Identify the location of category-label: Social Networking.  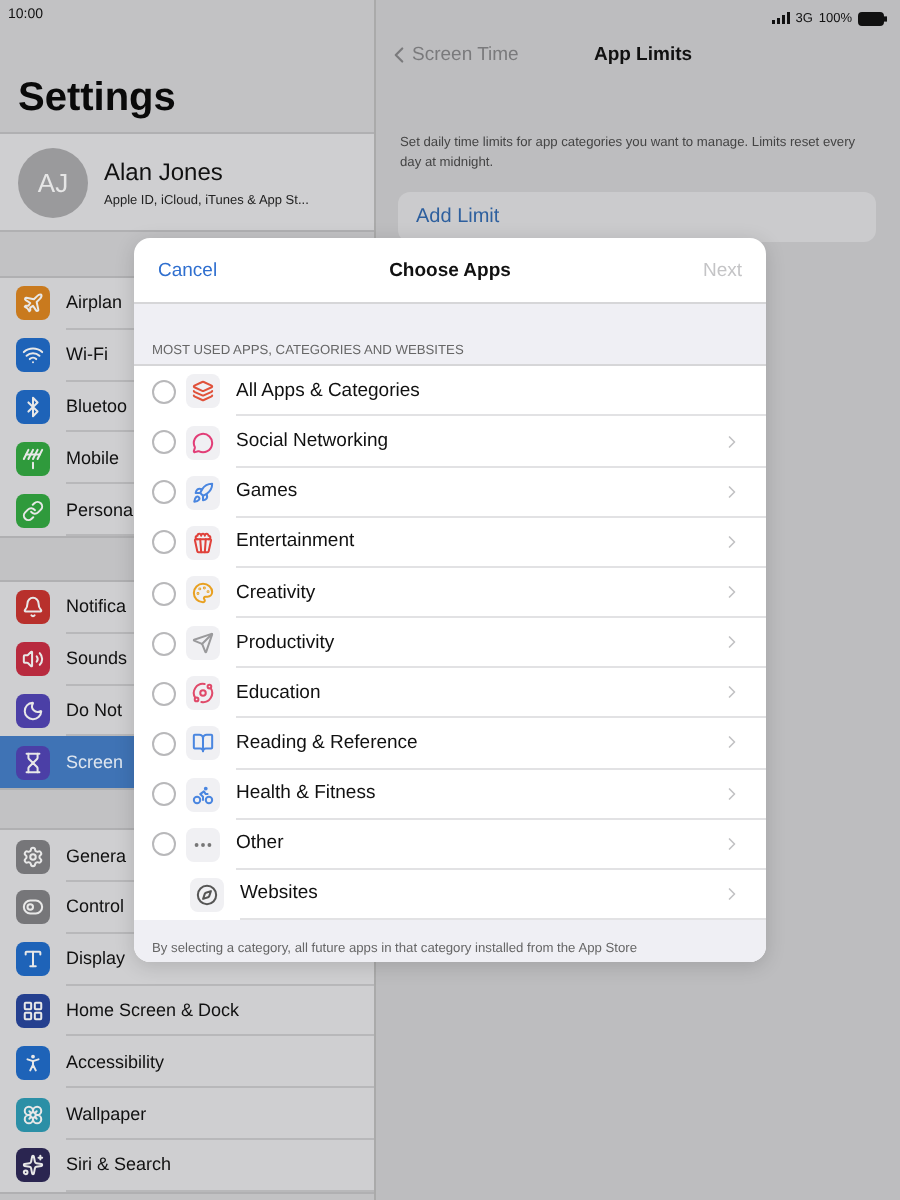
(312, 441).